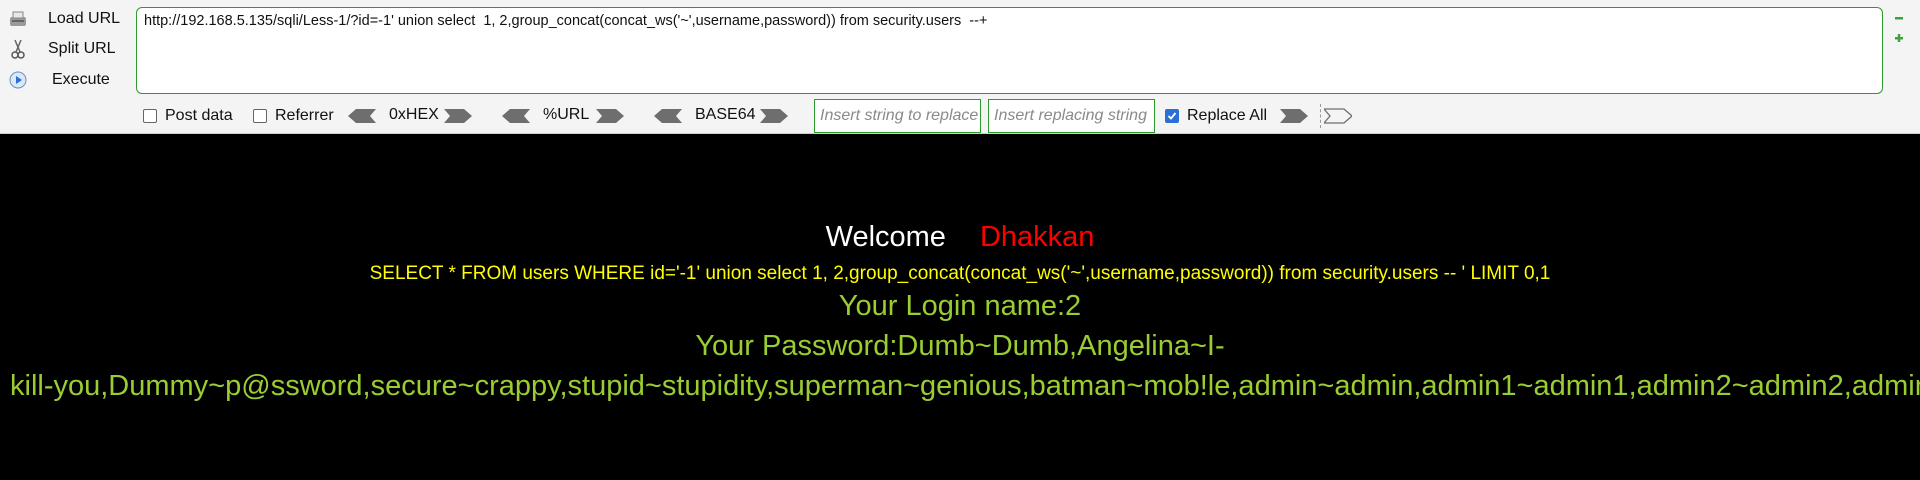 Image resolution: width=1920 pixels, height=480 pixels. I want to click on checkmark-icon, so click(1172, 116).